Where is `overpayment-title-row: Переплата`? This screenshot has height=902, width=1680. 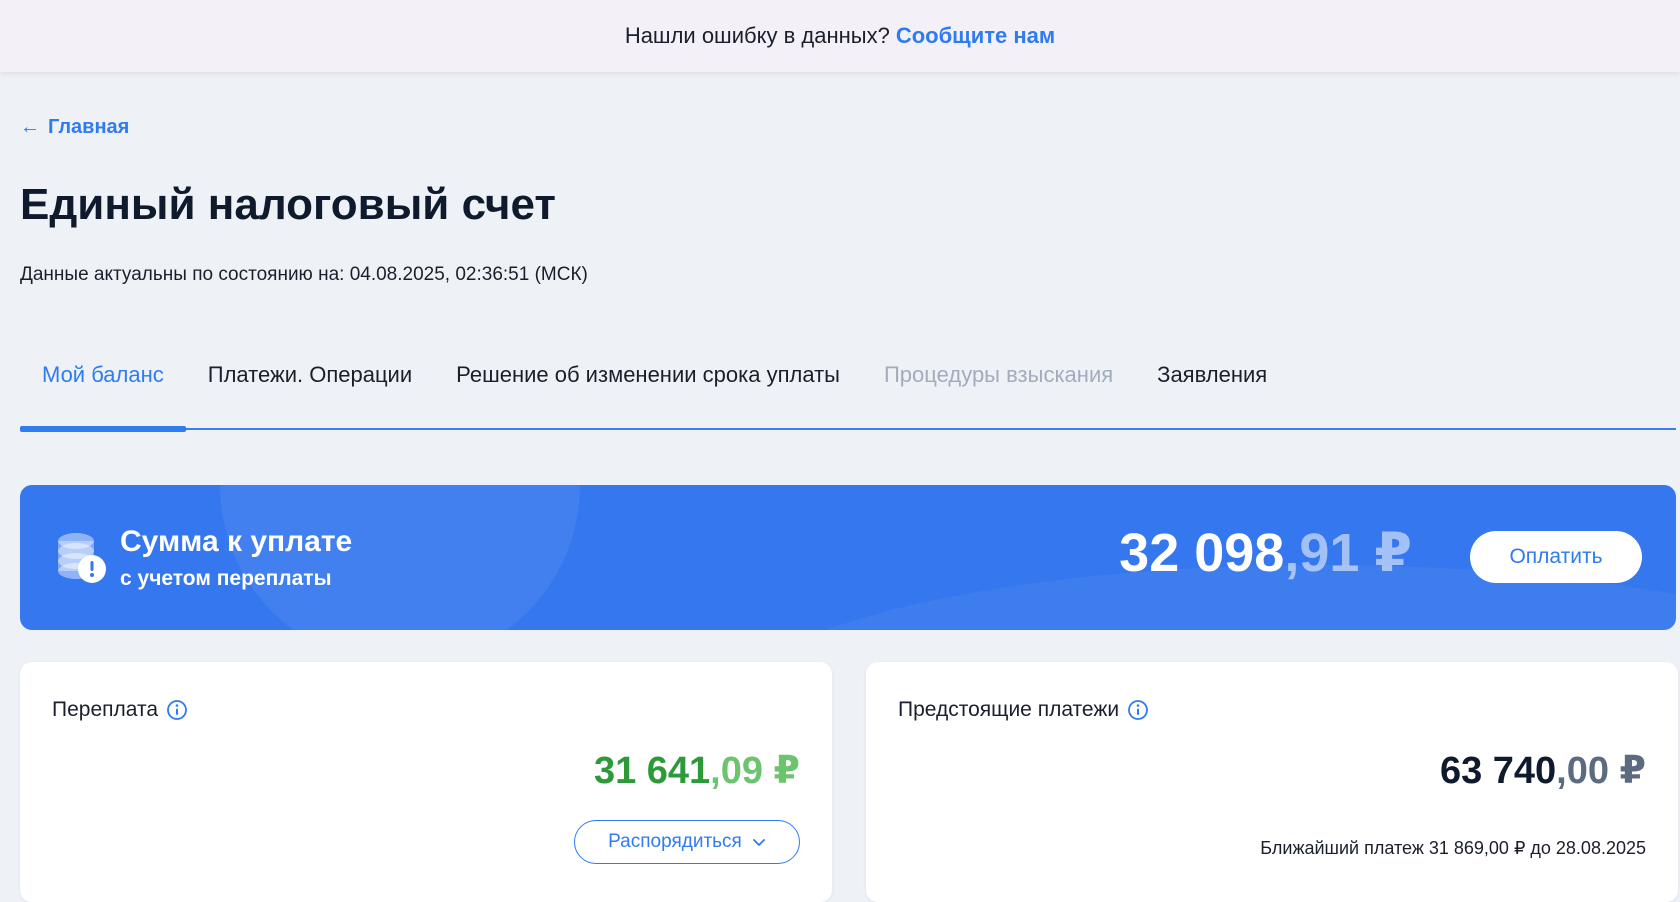
overpayment-title-row: Переплата is located at coordinates (120, 710).